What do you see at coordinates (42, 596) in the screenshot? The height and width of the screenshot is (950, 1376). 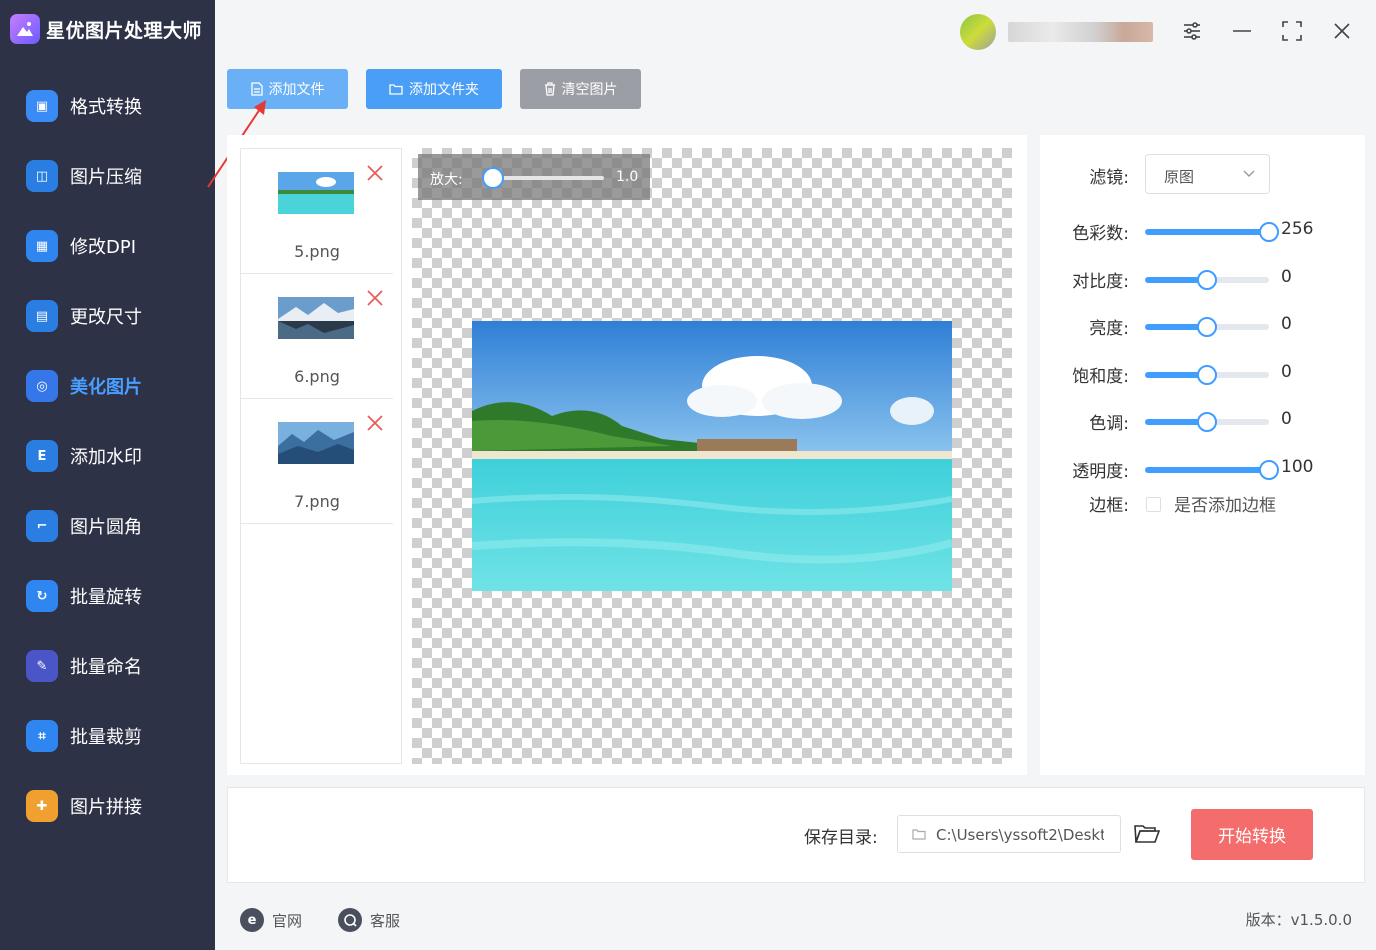 I see `rotate-icon: ↻` at bounding box center [42, 596].